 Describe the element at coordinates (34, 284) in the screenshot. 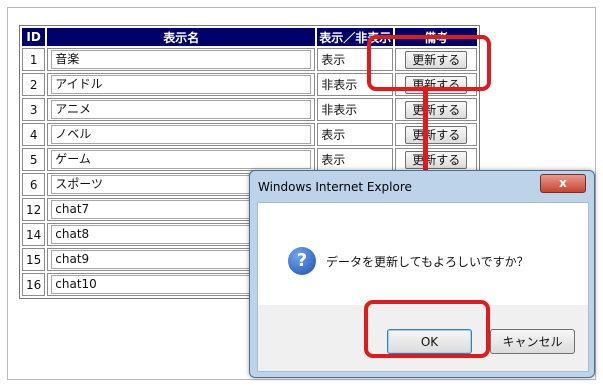

I see `row-id: 16` at that location.